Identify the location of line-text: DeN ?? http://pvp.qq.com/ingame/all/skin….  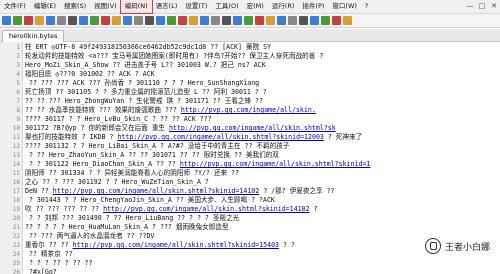
(180, 191).